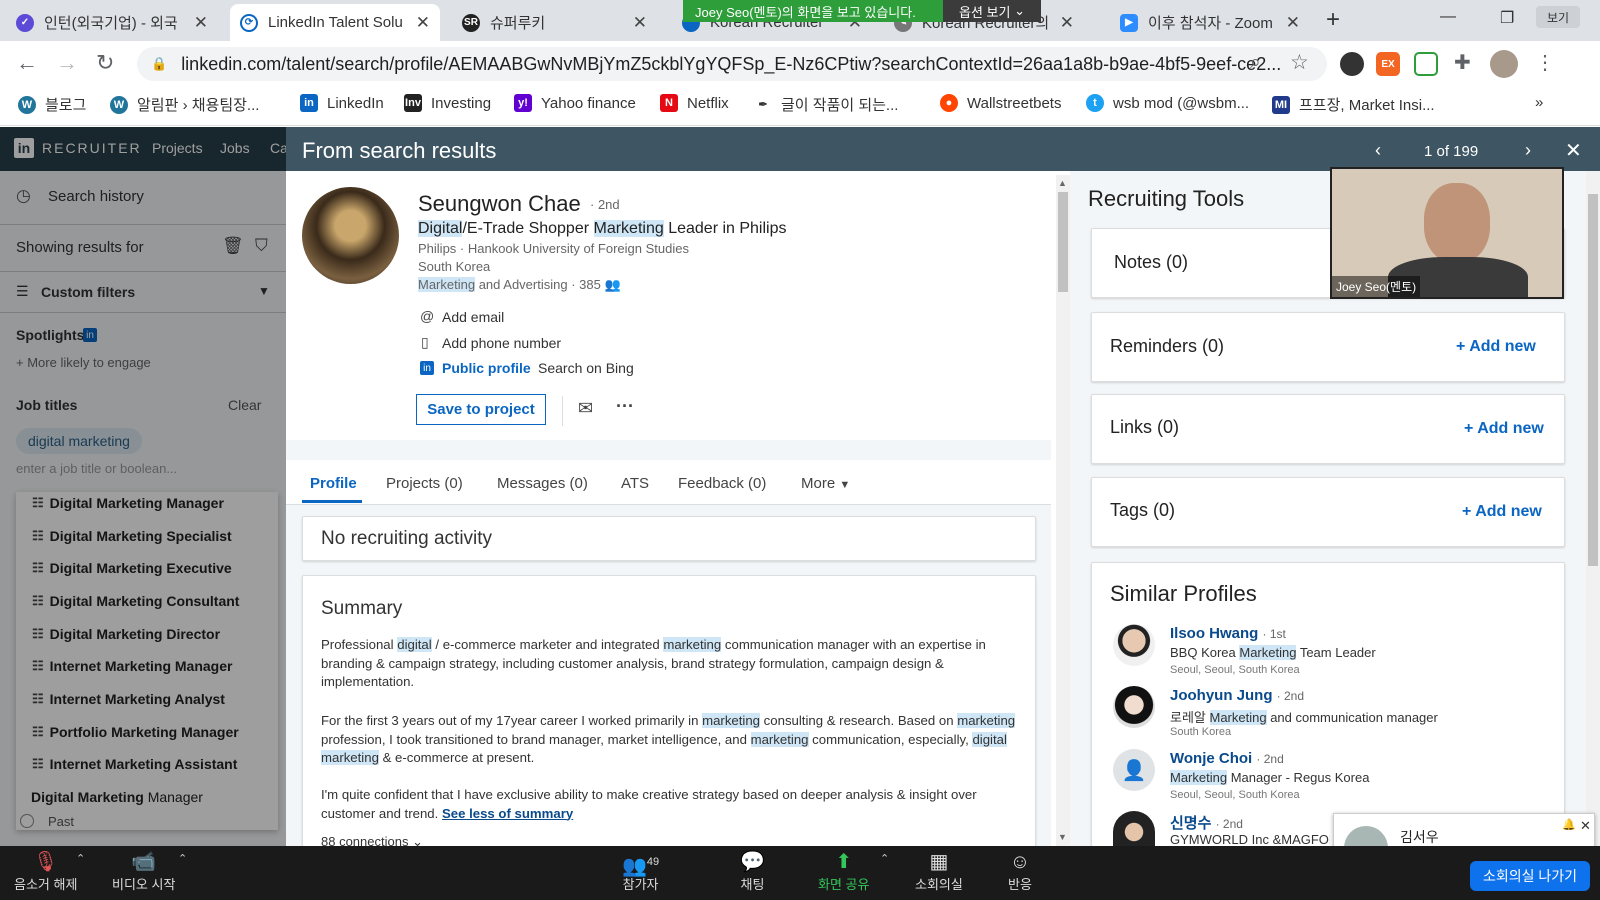 Image resolution: width=1600 pixels, height=900 pixels. I want to click on extensions-puzzle-icon: ✚, so click(1462, 62).